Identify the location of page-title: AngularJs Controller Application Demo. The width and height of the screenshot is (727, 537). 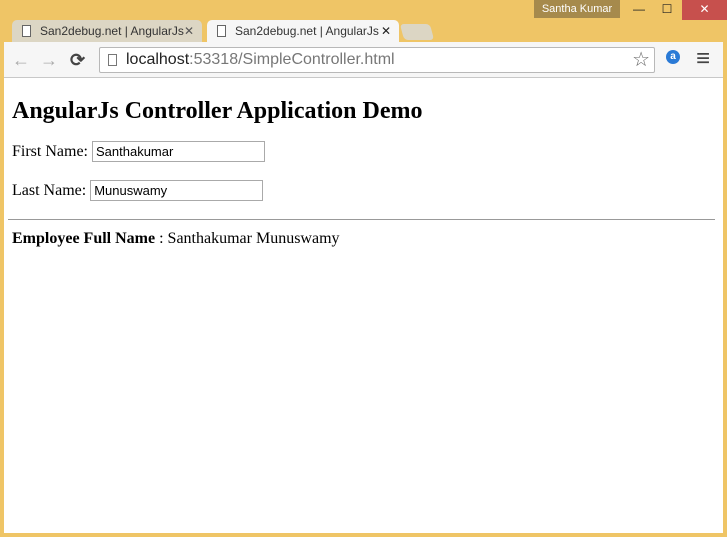
(217, 111).